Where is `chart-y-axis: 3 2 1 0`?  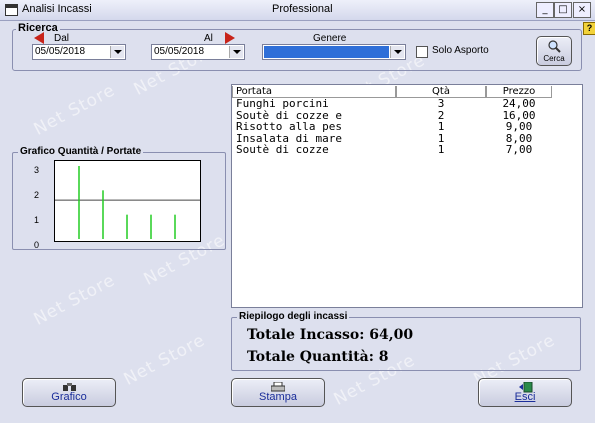
chart-y-axis: 3 2 1 0 is located at coordinates (36, 208).